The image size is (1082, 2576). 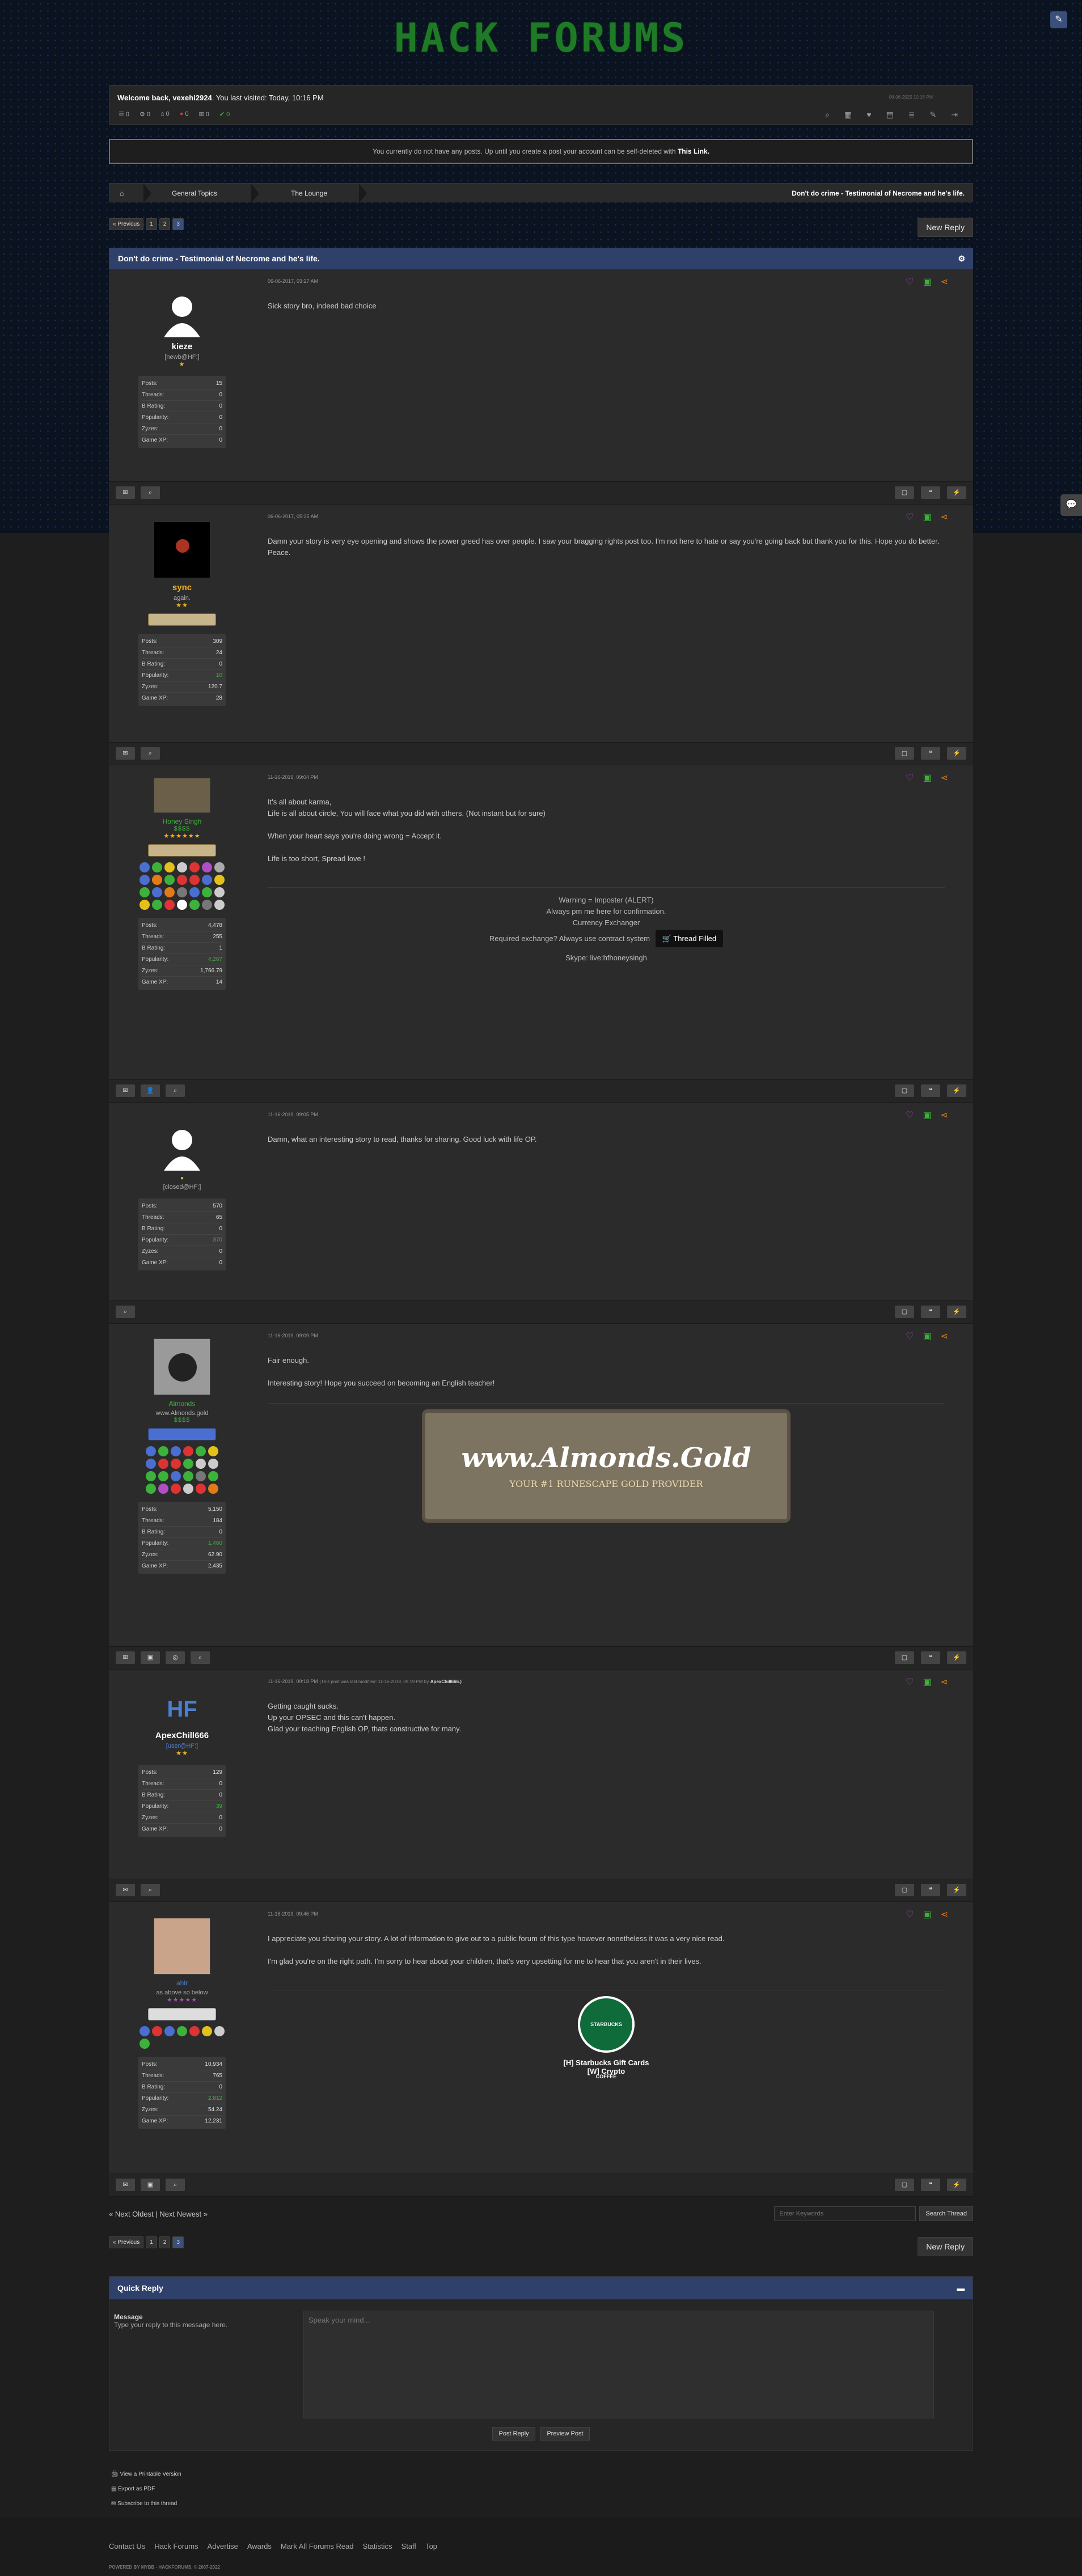 What do you see at coordinates (377, 2546) in the screenshot?
I see `footer-statistics-link: Statistics` at bounding box center [377, 2546].